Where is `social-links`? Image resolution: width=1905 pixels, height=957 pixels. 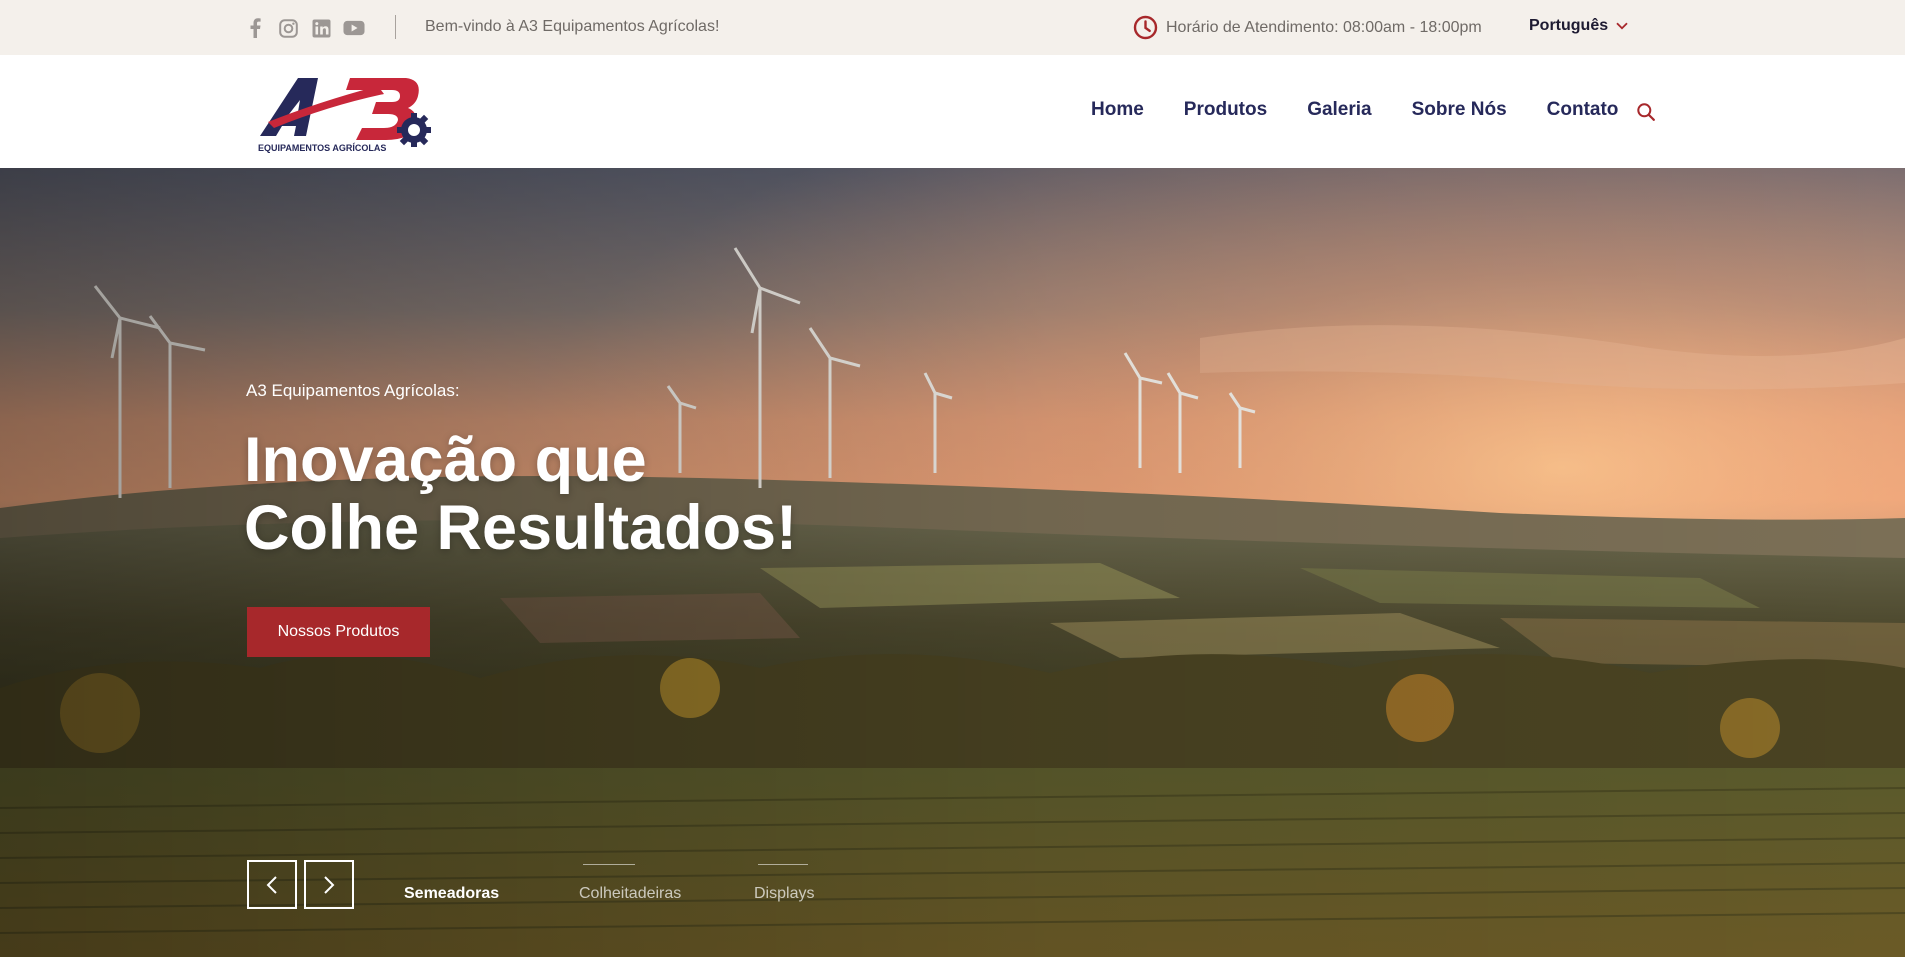 social-links is located at coordinates (310, 28).